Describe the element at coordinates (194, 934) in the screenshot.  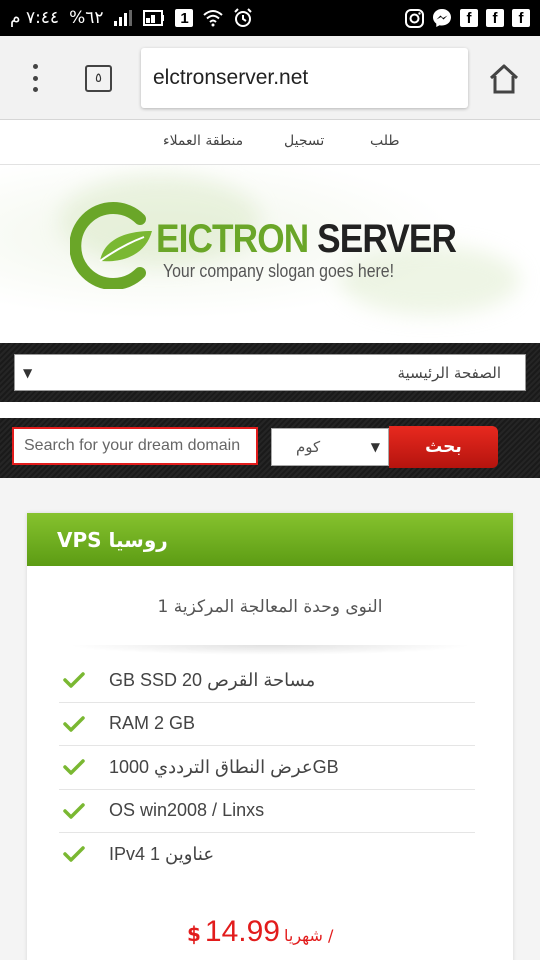
I see `price-currency: $` at that location.